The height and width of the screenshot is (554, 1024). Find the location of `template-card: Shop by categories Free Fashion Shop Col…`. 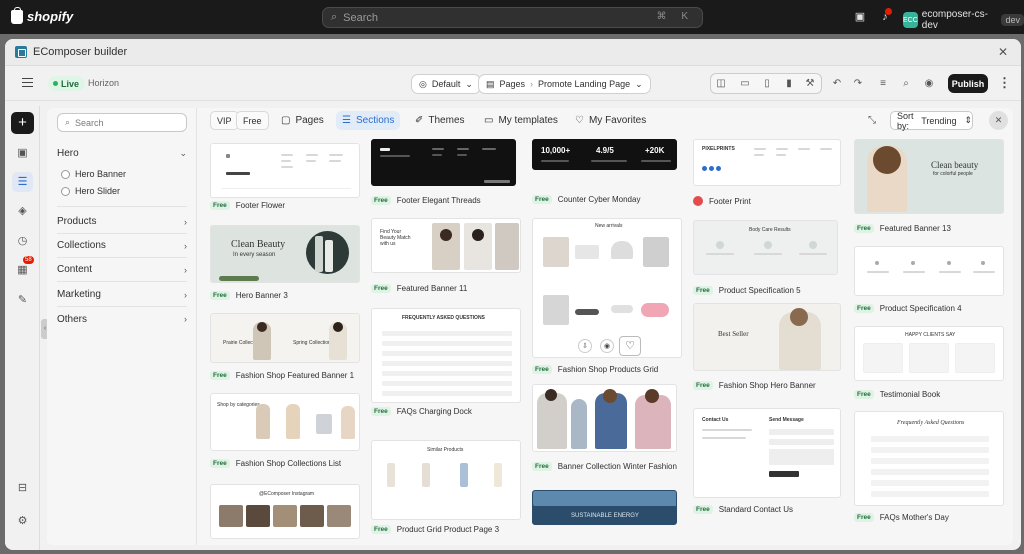

template-card: Shop by categories Free Fashion Shop Col… is located at coordinates (285, 433).